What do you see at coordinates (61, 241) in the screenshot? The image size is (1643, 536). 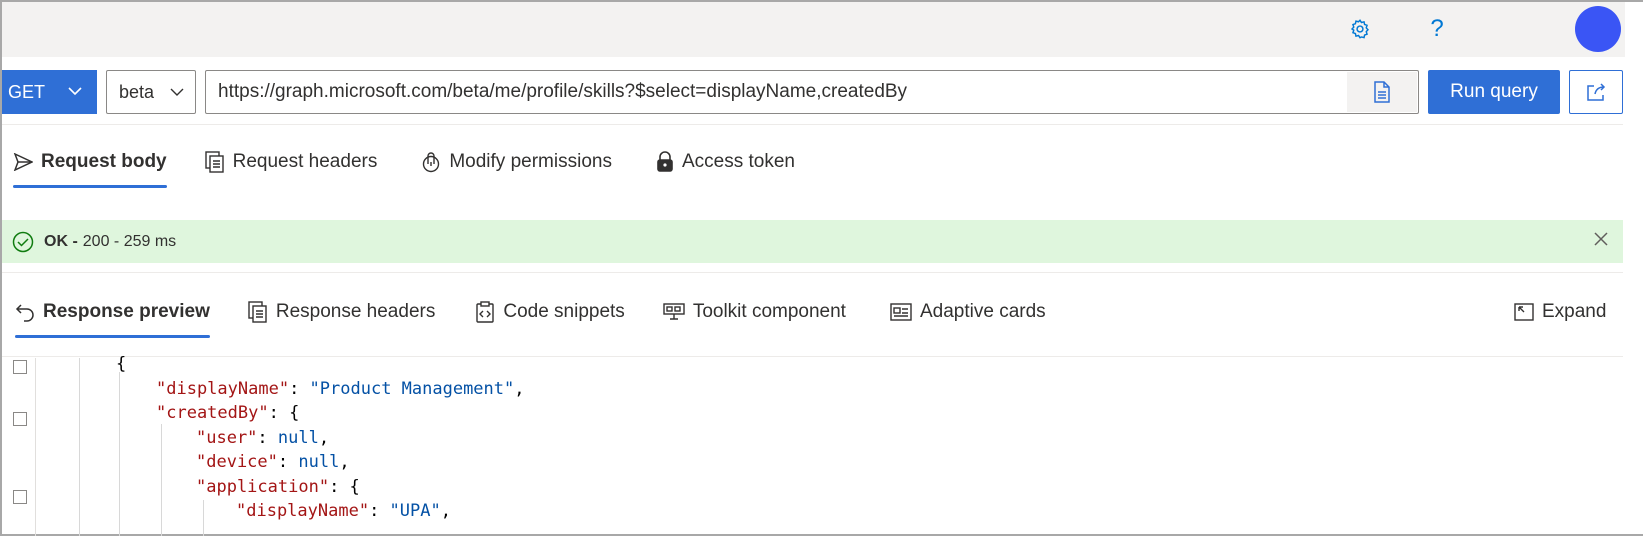 I see `status-label: OK -` at bounding box center [61, 241].